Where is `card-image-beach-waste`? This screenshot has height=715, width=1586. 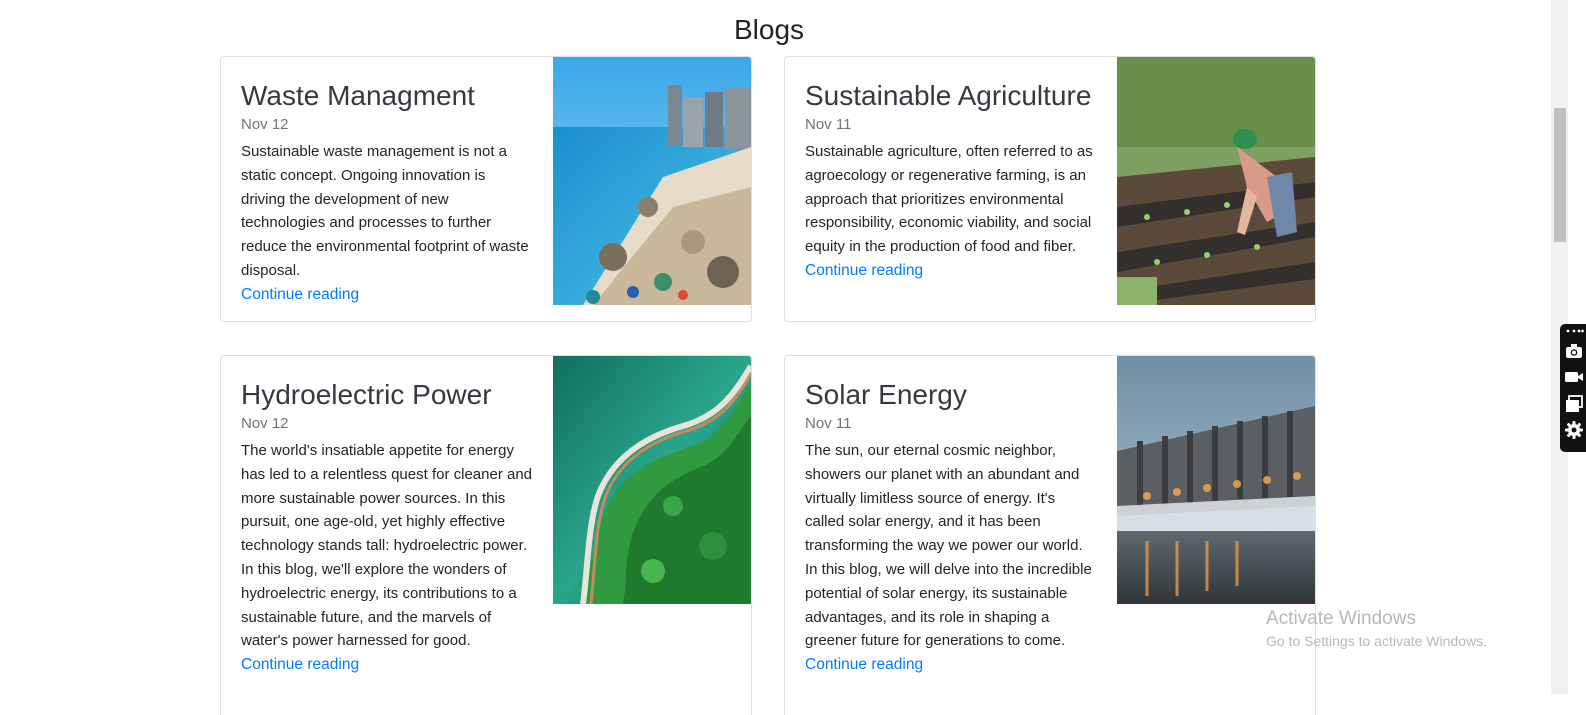
card-image-beach-waste is located at coordinates (652, 181).